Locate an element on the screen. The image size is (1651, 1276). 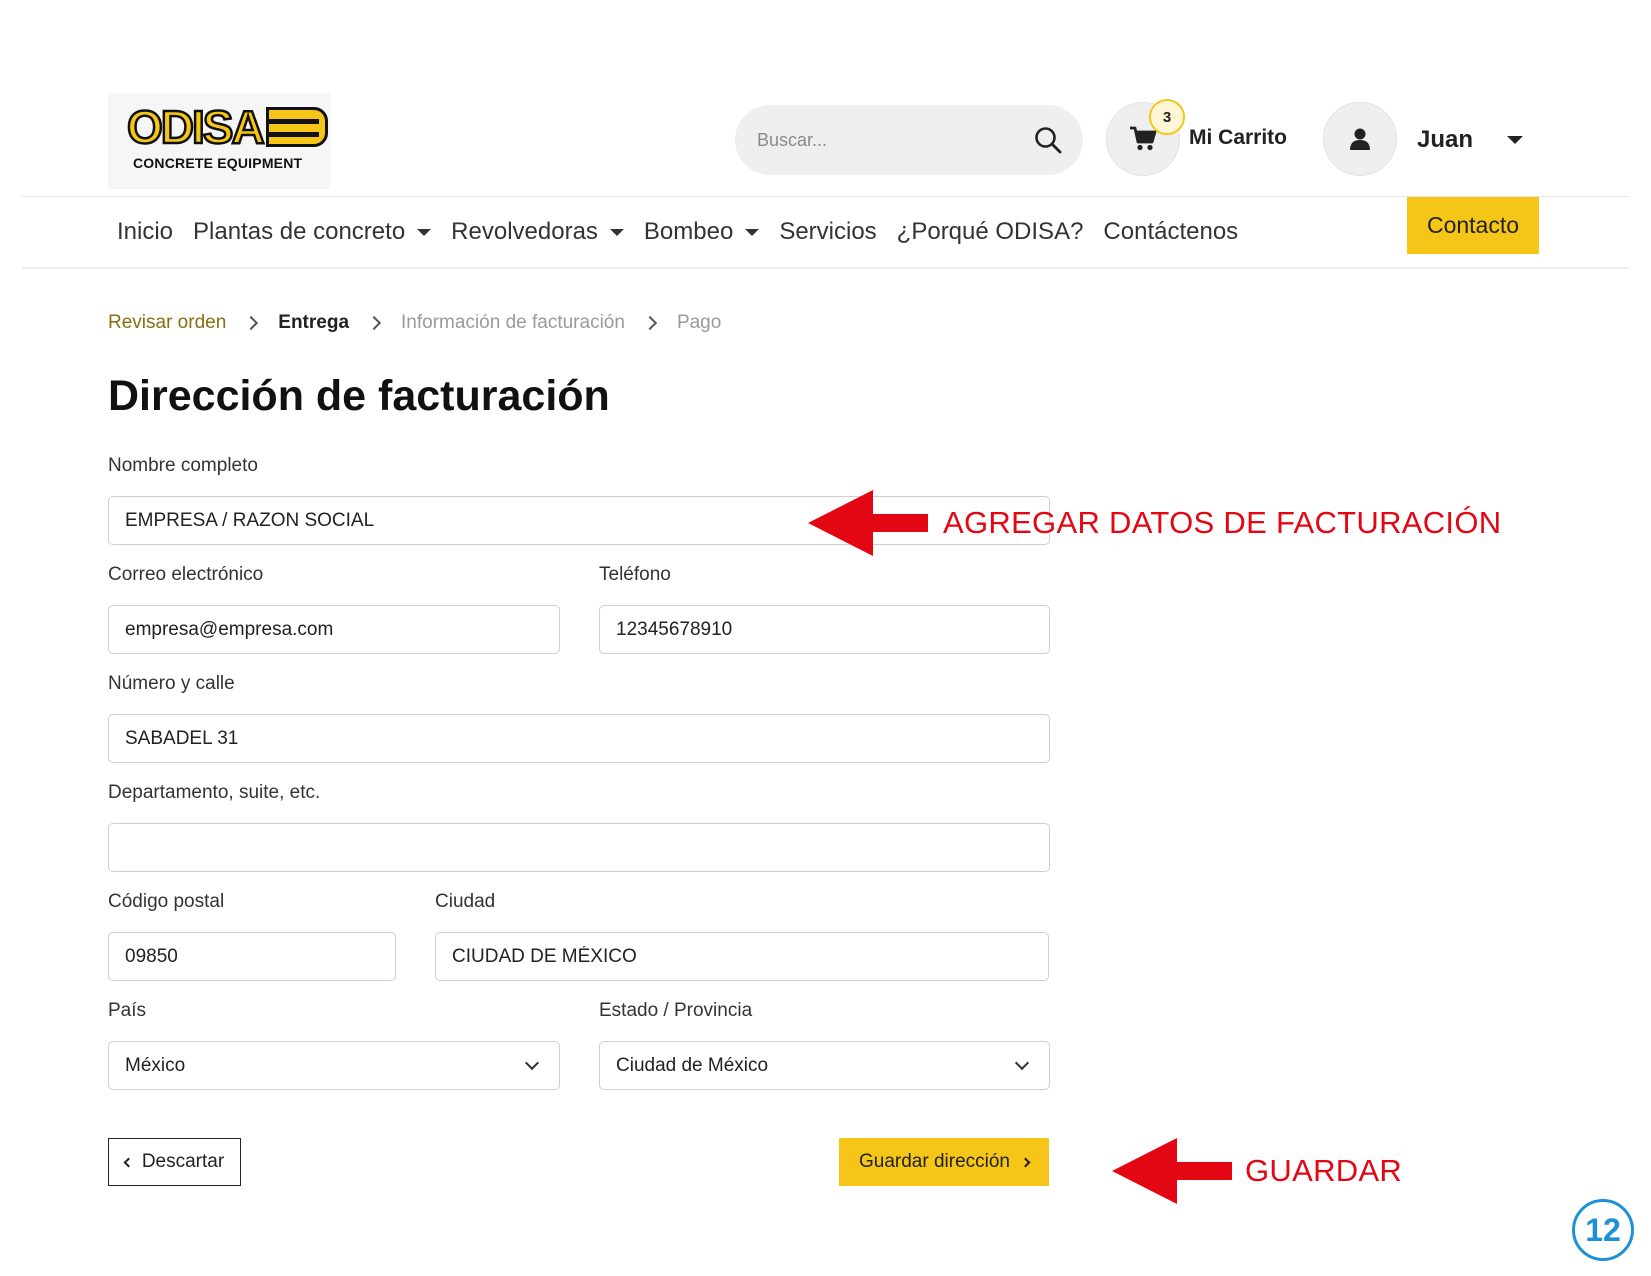
user-icon is located at coordinates (1360, 139).